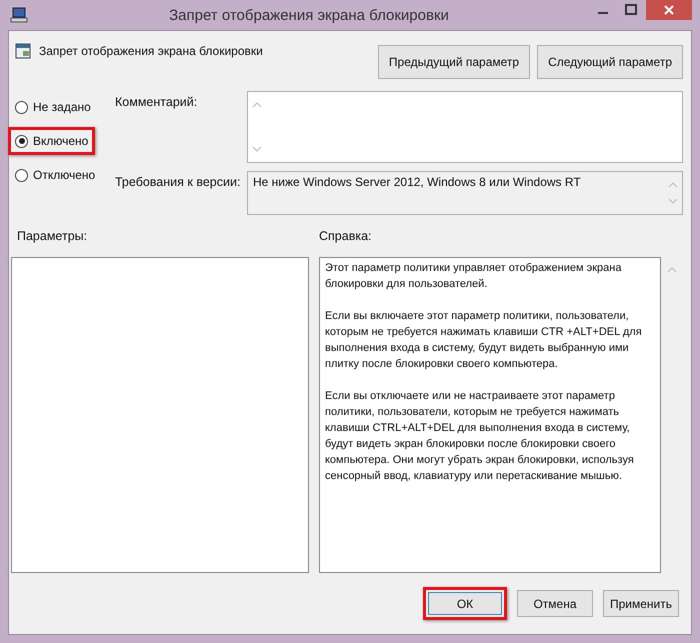 This screenshot has width=700, height=643. Describe the element at coordinates (484, 340) in the screenshot. I see `help-paragraph: Если вы включаете этот параметр политики, пользователи, которым не требуется нажимать клавиши CTR +ALT+DEL для выполнения входа в систему, будут видеть выбранную ими плитку после блокировки своего компьютера.` at that location.